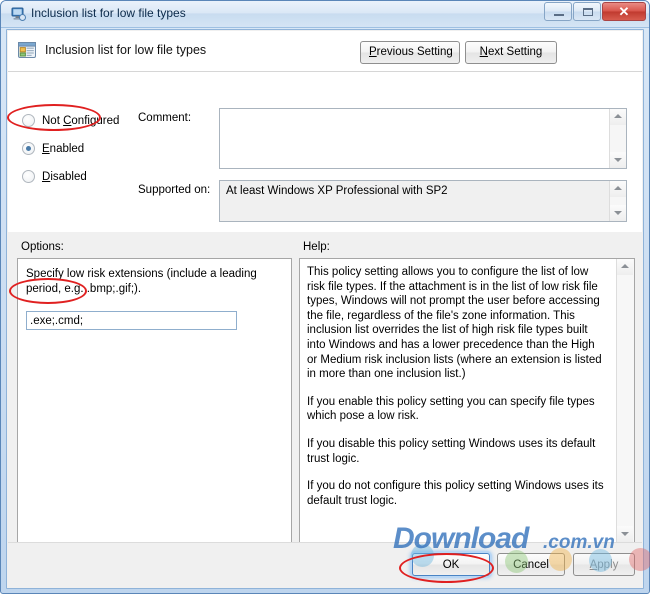 This screenshot has height=594, width=650. I want to click on radio-enabled-label: Enabled, so click(63, 148).